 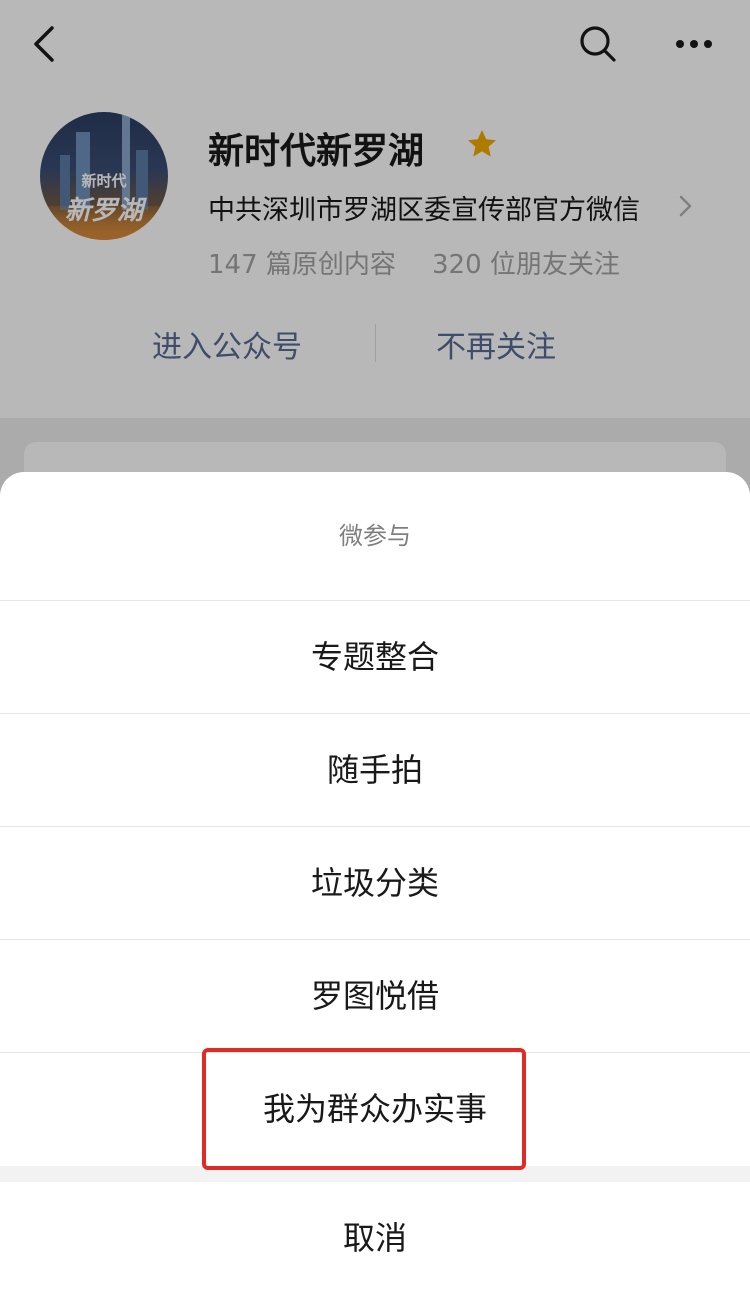 What do you see at coordinates (375, 769) in the screenshot?
I see `sheet-item-snapshot: 随手拍` at bounding box center [375, 769].